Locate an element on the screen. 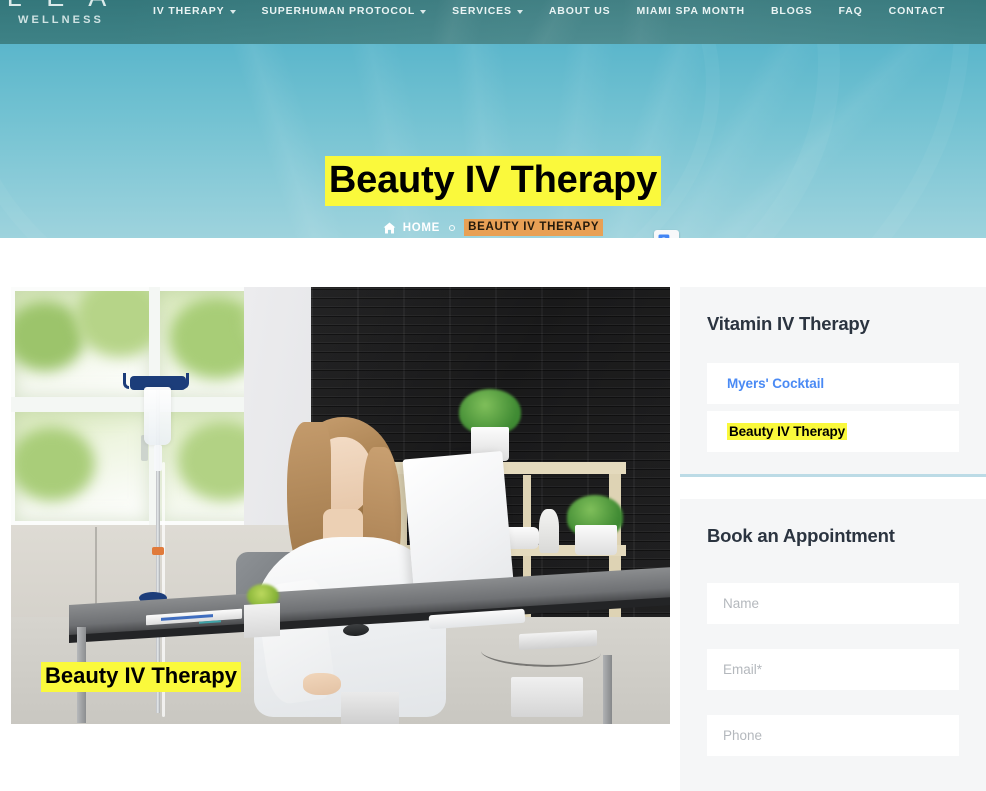 The height and width of the screenshot is (791, 986). home-icon is located at coordinates (389, 227).